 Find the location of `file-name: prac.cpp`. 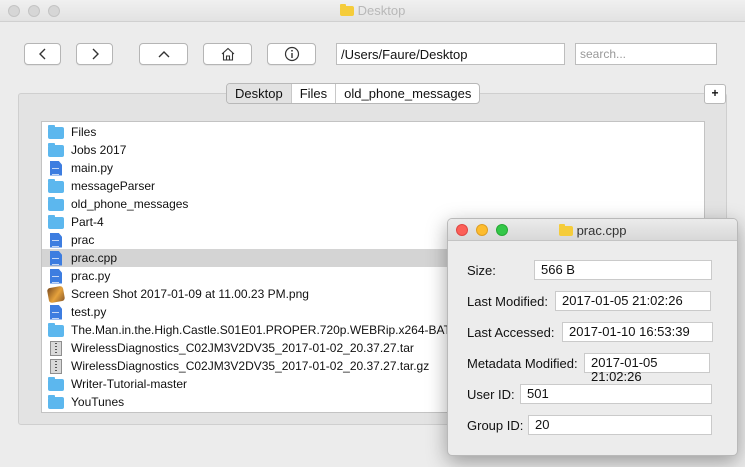

file-name: prac.cpp is located at coordinates (94, 258).